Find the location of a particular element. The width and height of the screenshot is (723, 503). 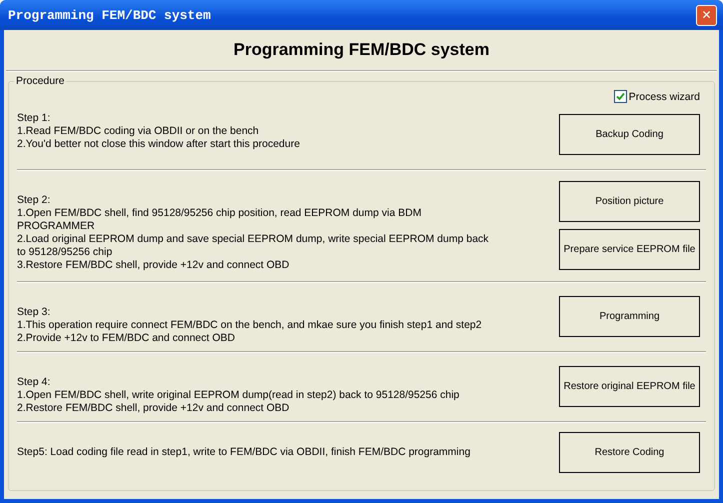

step-instruction: 1.Open FEM/BDC shell, write original EEPROM dump(read in step2) back to 95128/95256 chip is located at coordinates (238, 395).